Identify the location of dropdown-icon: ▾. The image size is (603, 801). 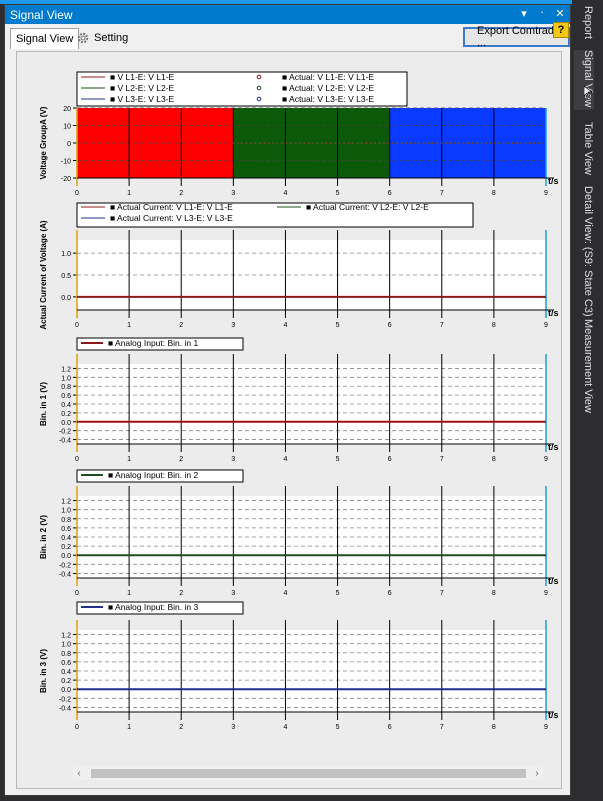
(524, 14).